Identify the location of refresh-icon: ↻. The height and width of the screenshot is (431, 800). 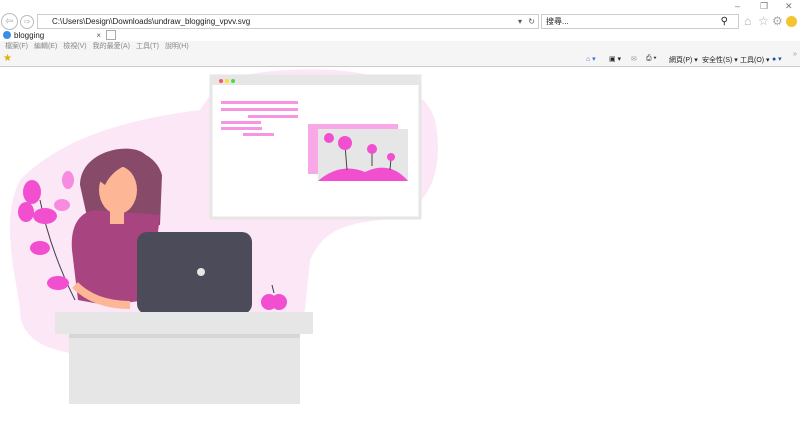
(531, 21).